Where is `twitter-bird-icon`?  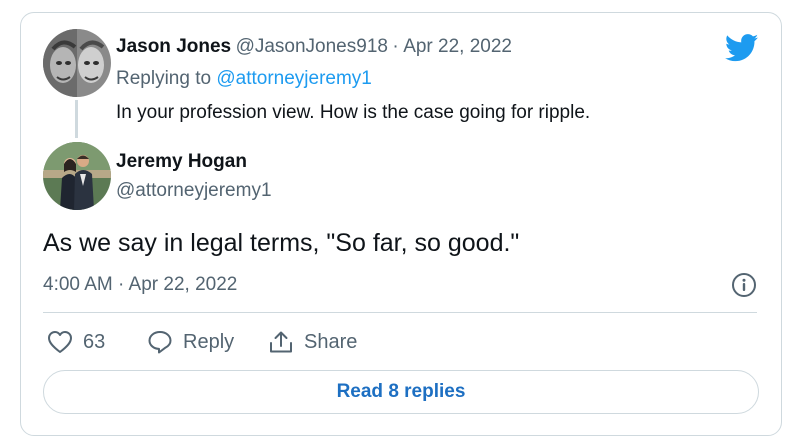
twitter-bird-icon is located at coordinates (742, 48).